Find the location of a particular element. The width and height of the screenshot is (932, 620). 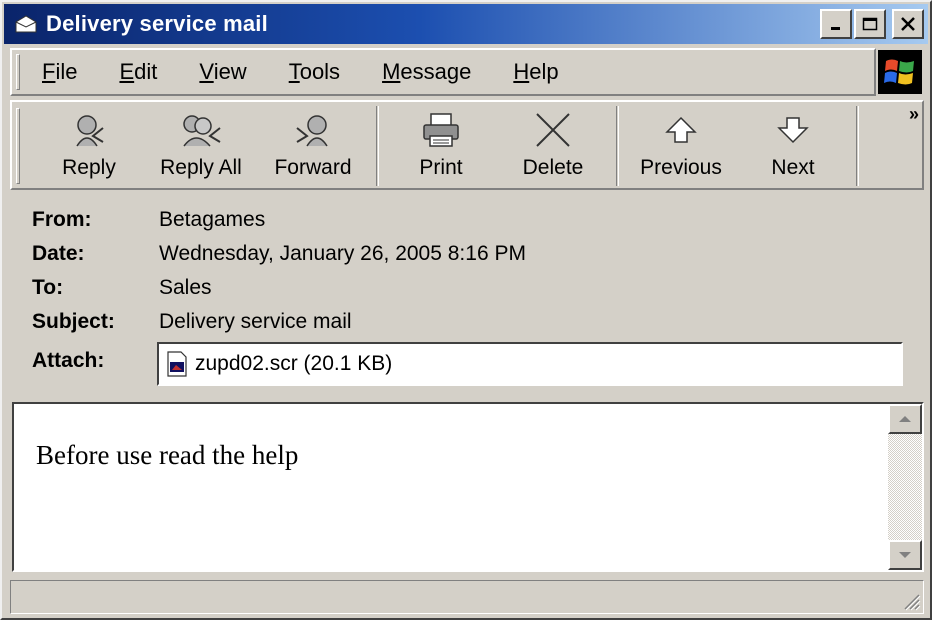

reply-button: Reply is located at coordinates (89, 146).